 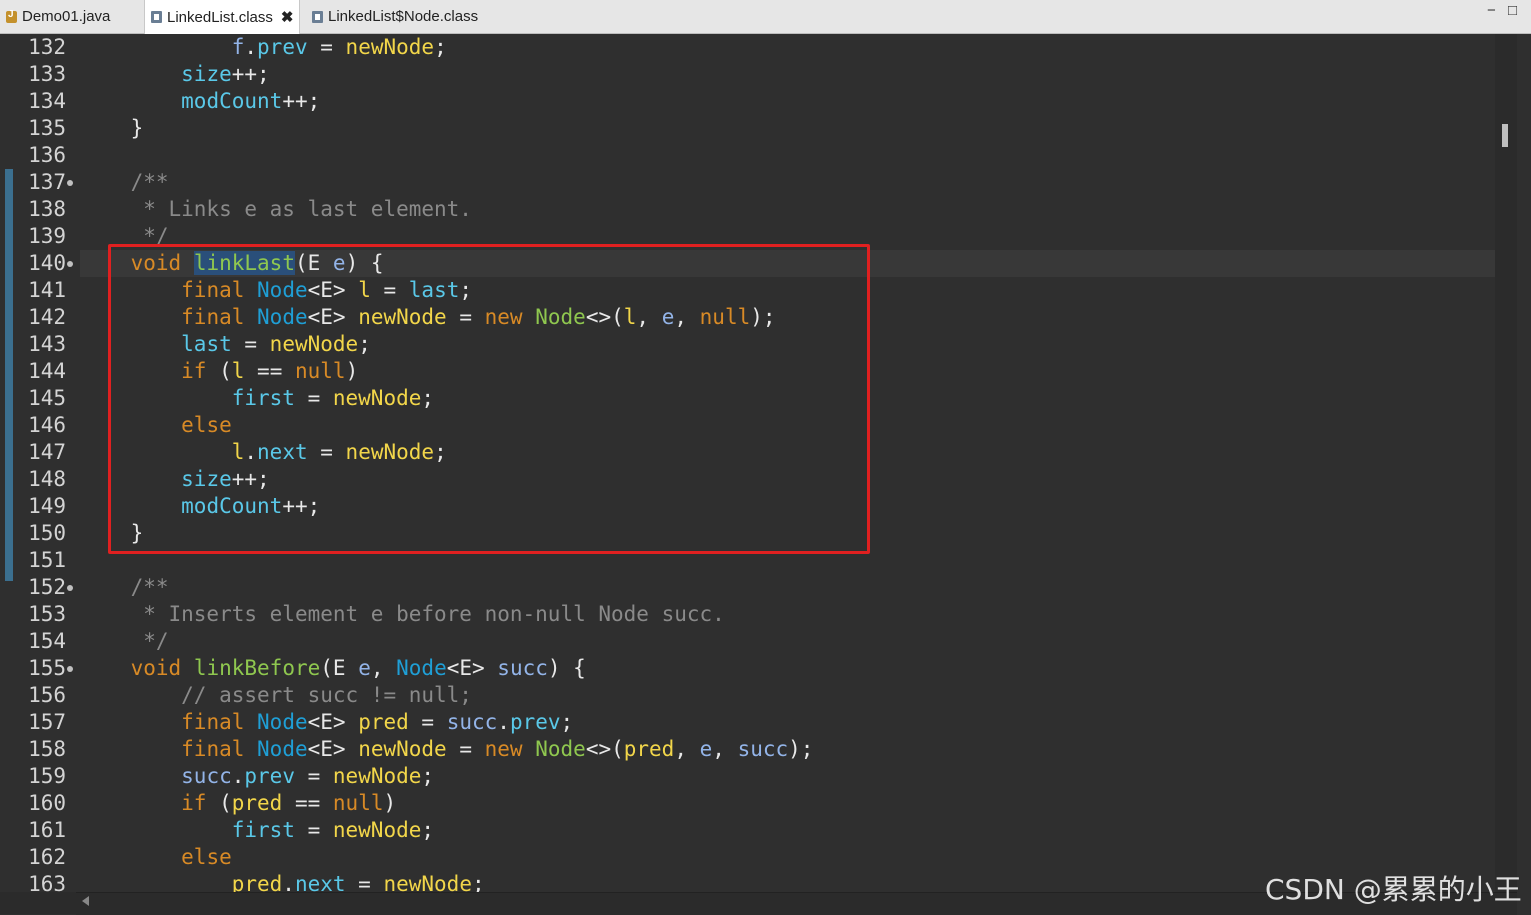 What do you see at coordinates (787, 209) in the screenshot?
I see `code-line: * Links e as last element.` at bounding box center [787, 209].